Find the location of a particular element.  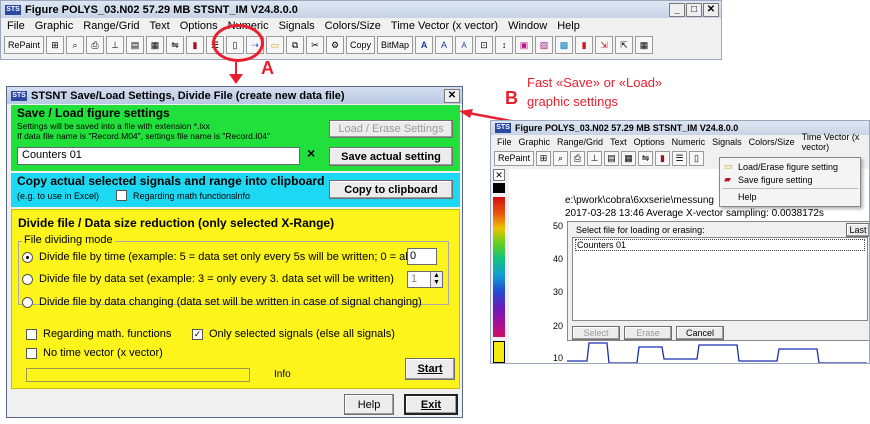

second-menu-text: Text is located at coordinates (618, 142).